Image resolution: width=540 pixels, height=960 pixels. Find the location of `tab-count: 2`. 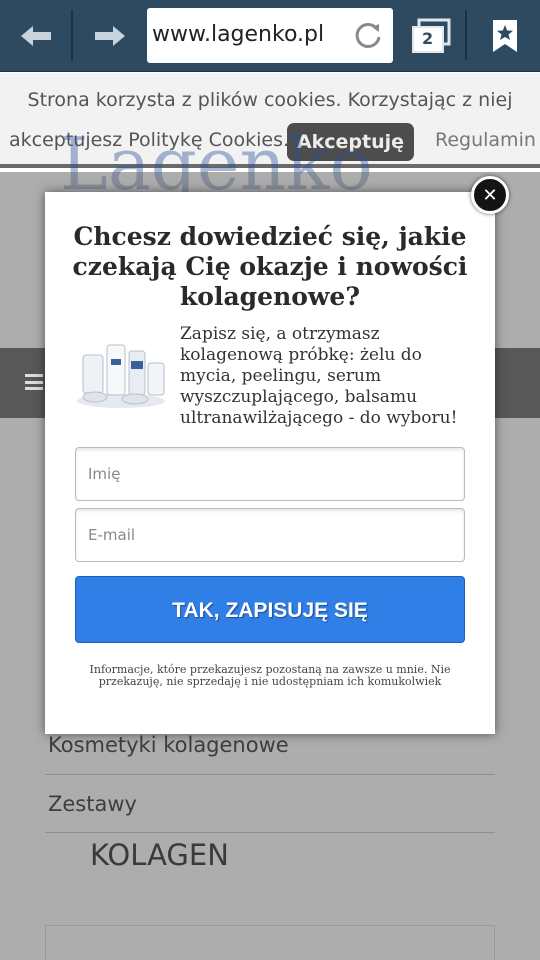

tab-count: 2 is located at coordinates (428, 38).